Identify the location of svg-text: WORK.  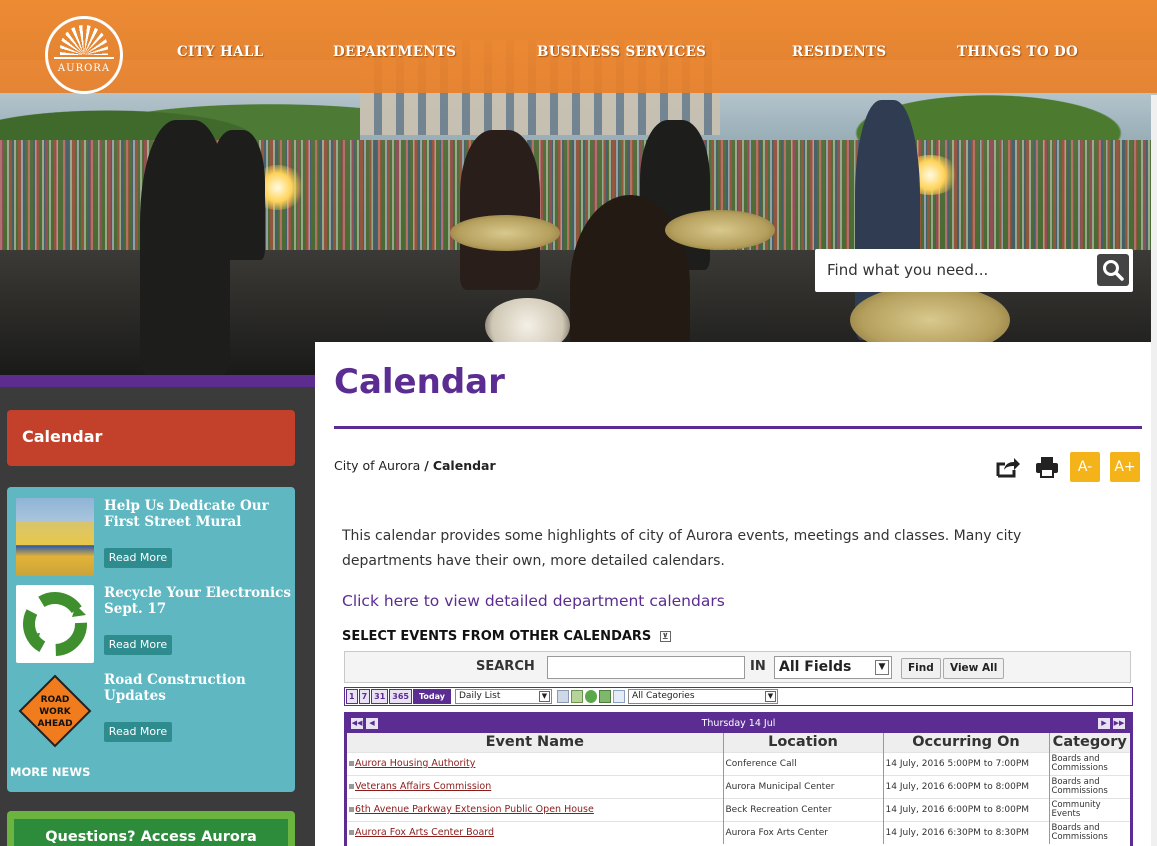
(55, 712).